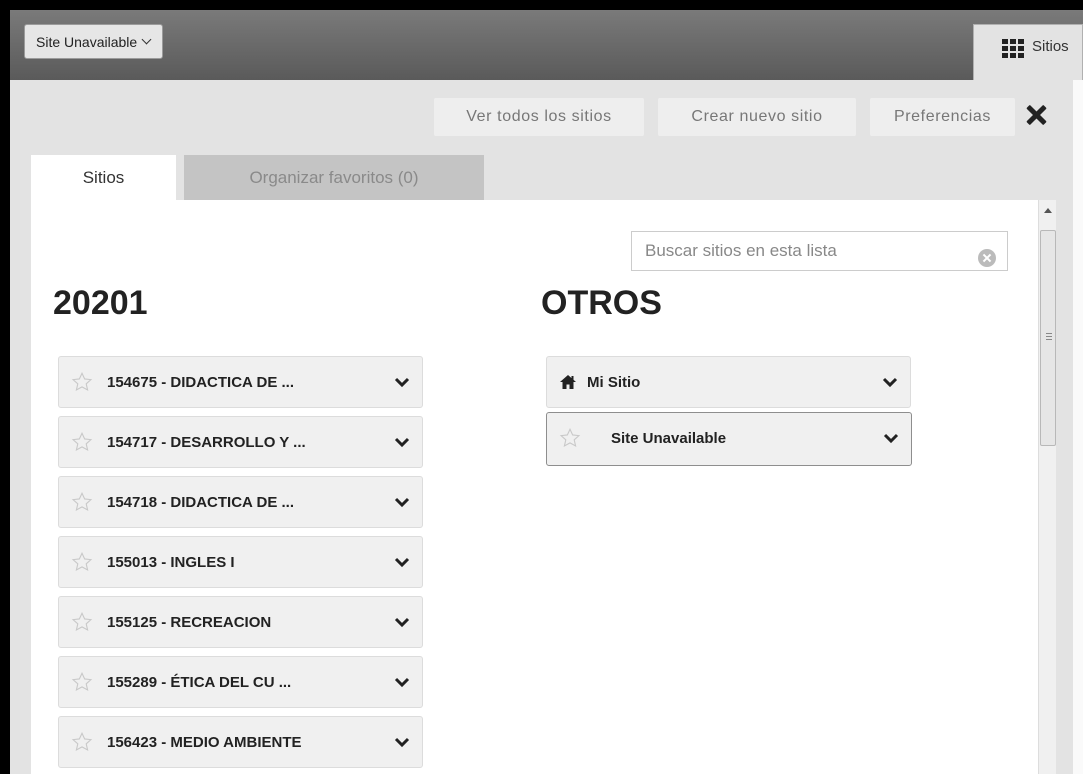 This screenshot has height=774, width=1083. Describe the element at coordinates (1050, 46) in the screenshot. I see `sitios-label: Sitios` at that location.